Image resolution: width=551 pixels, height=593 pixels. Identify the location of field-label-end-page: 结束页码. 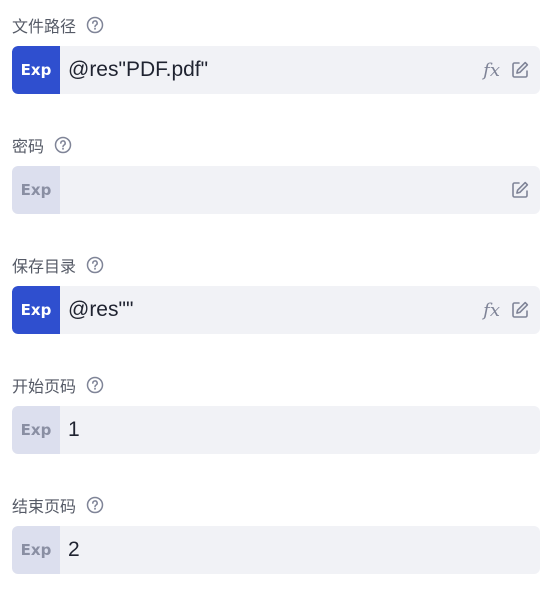
(44, 506).